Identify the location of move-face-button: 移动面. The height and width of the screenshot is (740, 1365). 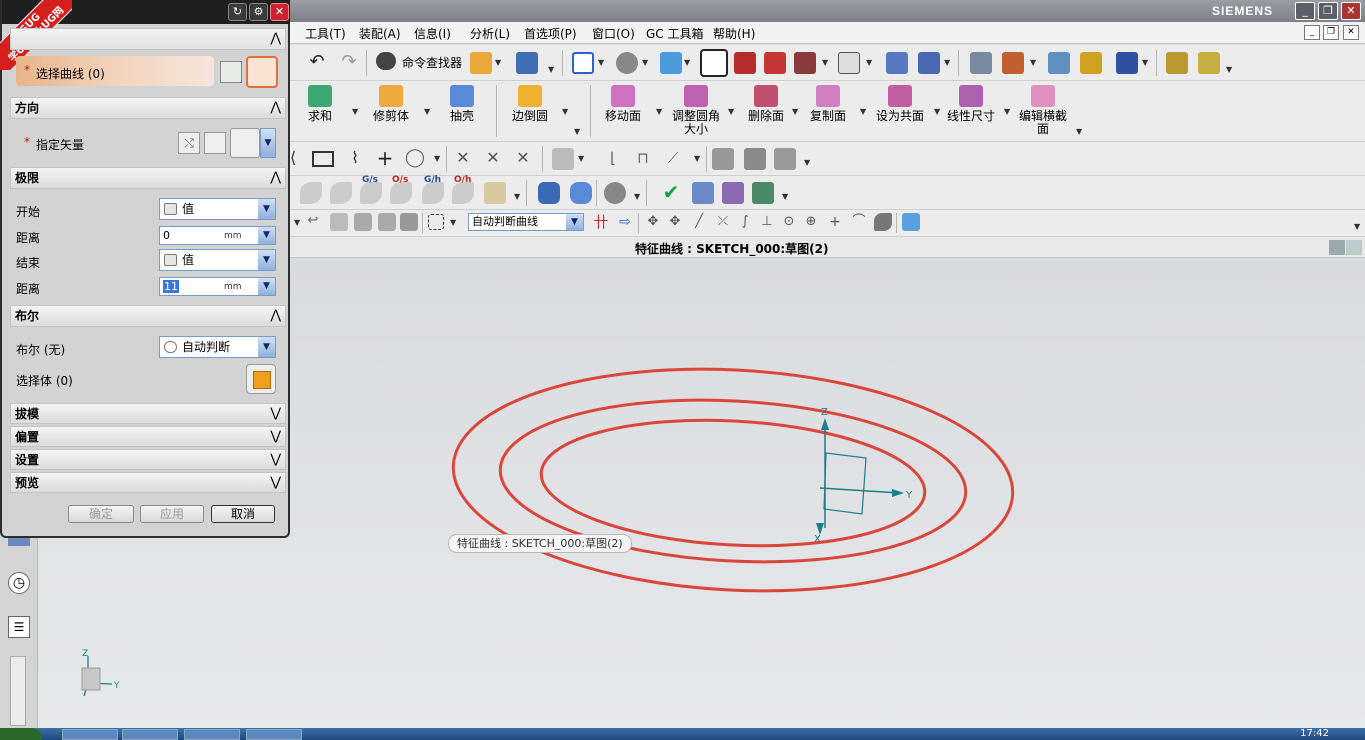
(623, 104).